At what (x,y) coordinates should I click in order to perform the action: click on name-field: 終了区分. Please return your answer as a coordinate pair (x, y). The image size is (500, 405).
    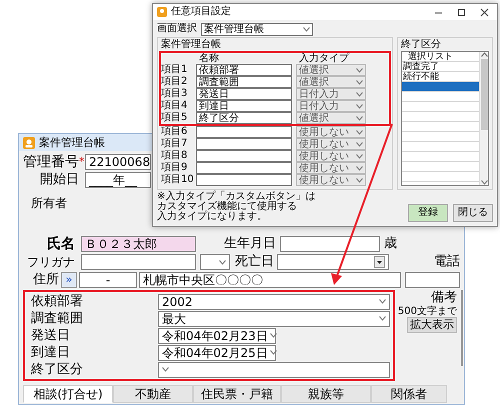
    Looking at the image, I should click on (244, 118).